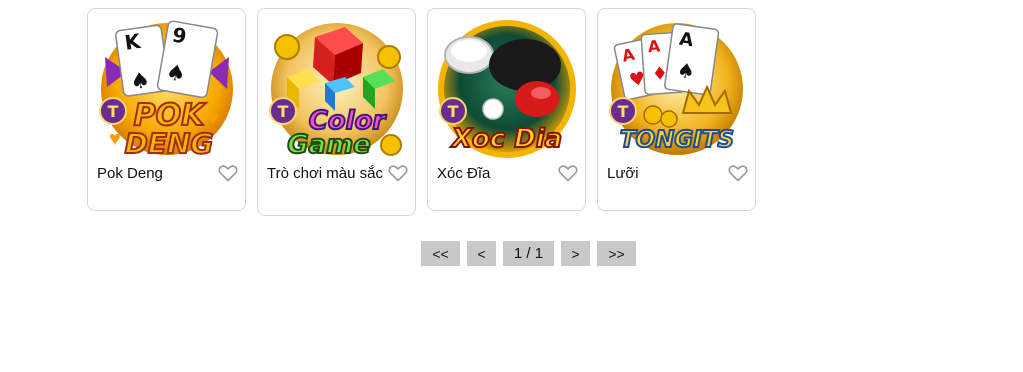 The image size is (1023, 372). I want to click on color-game-logo: T Color Game, so click(336, 90).